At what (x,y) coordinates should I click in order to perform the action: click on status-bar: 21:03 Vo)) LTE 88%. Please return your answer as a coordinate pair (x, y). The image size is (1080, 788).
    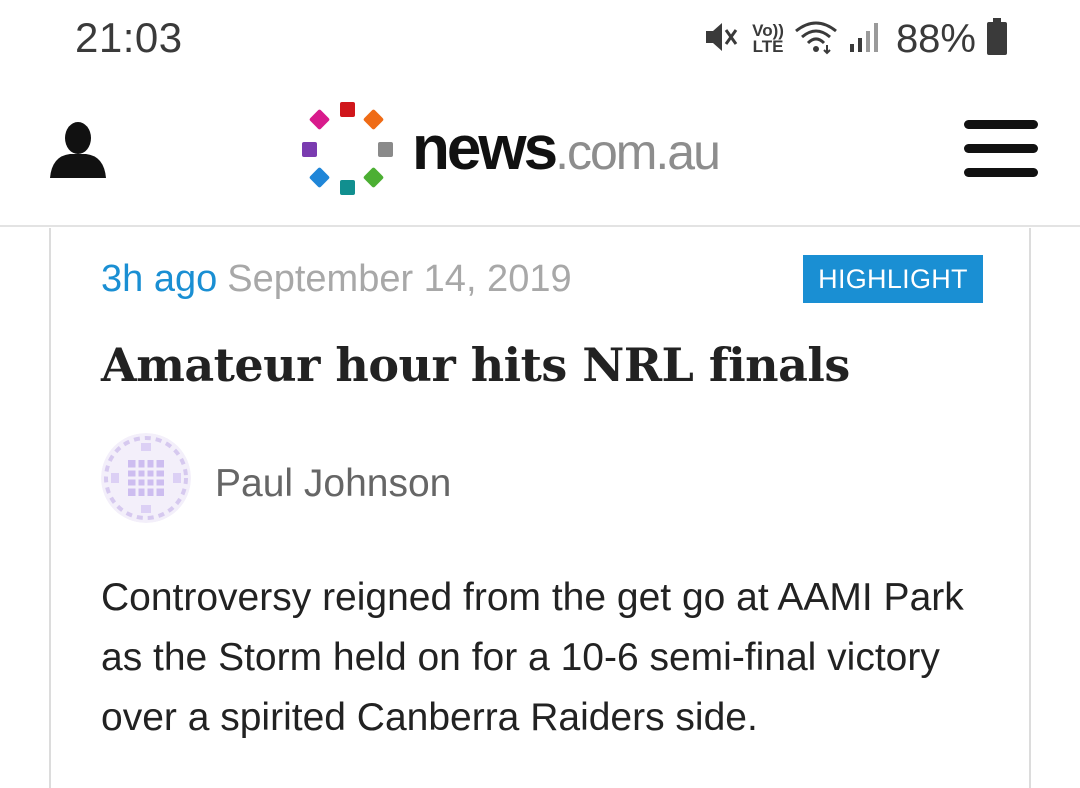
    Looking at the image, I should click on (540, 40).